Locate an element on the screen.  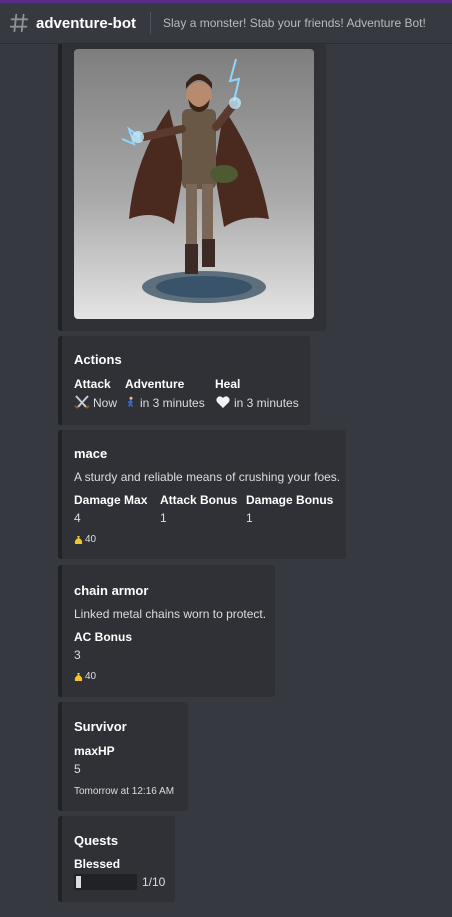
ac-bonus-value: 3 is located at coordinates (77, 655).